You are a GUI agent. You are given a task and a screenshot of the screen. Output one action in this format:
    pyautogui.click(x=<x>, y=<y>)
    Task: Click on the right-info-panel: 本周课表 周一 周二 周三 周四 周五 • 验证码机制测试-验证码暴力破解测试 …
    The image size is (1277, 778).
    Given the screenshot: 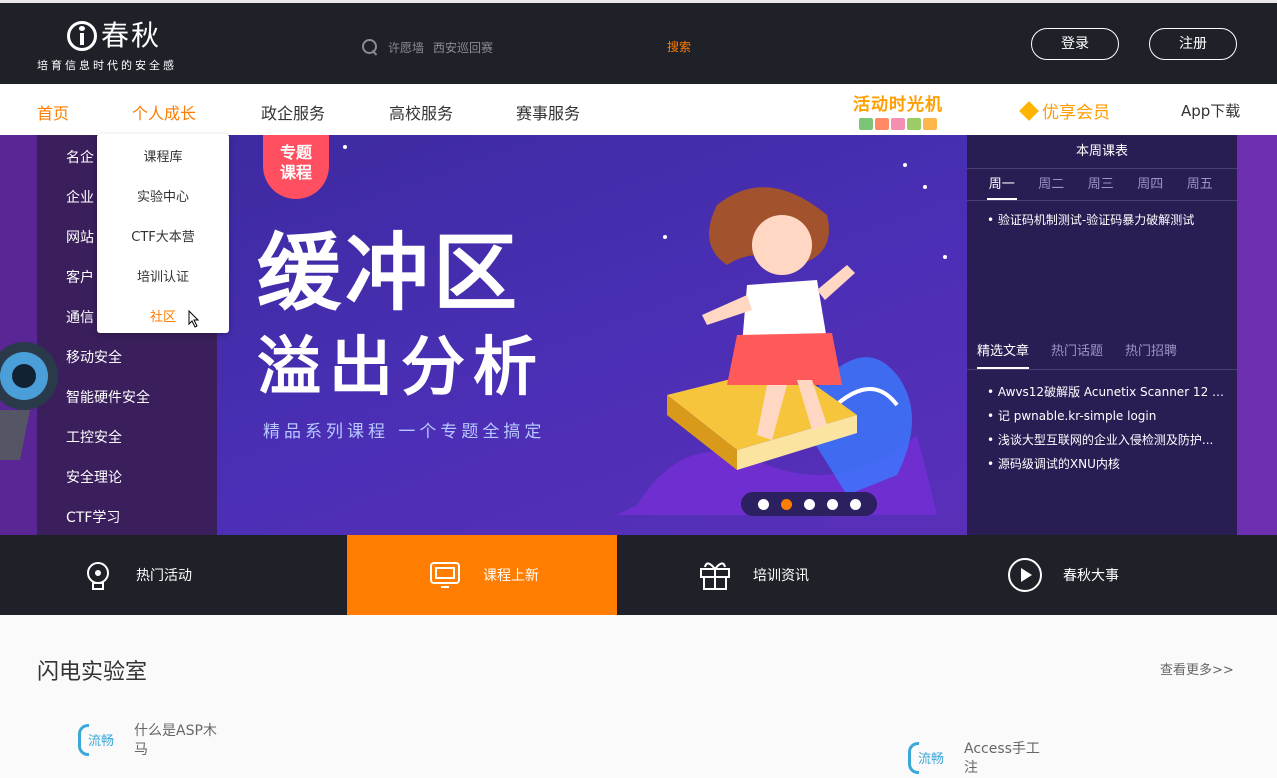 What is the action you would take?
    pyautogui.click(x=1102, y=335)
    